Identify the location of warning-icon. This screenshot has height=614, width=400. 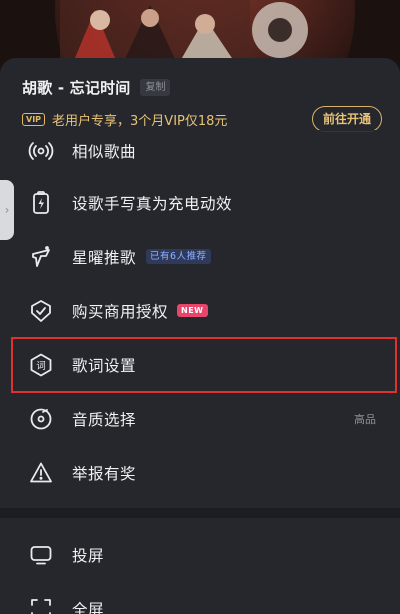
(41, 473).